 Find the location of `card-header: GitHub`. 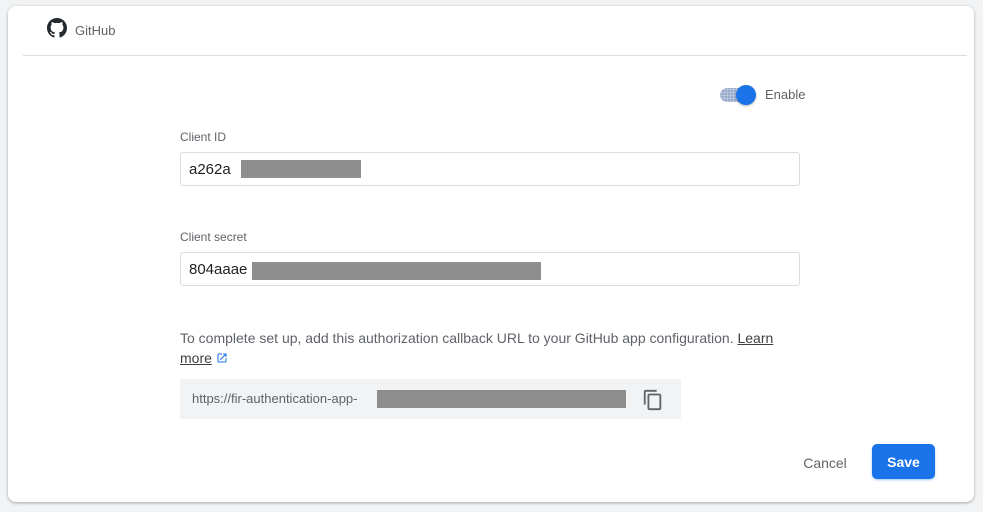

card-header: GitHub is located at coordinates (495, 31).